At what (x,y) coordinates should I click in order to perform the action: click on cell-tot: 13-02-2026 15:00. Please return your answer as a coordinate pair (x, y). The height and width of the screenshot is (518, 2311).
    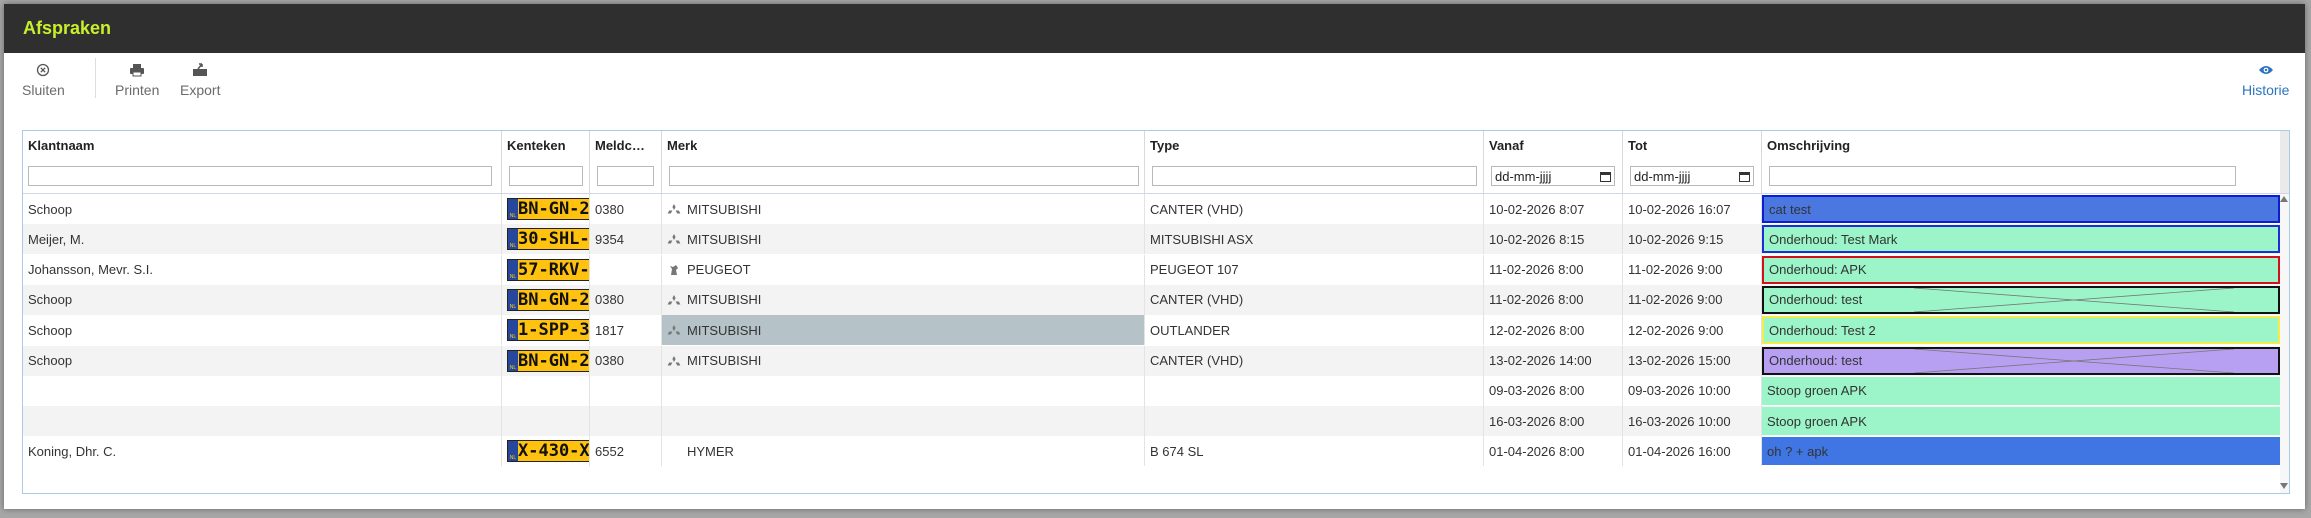
    Looking at the image, I should click on (1692, 360).